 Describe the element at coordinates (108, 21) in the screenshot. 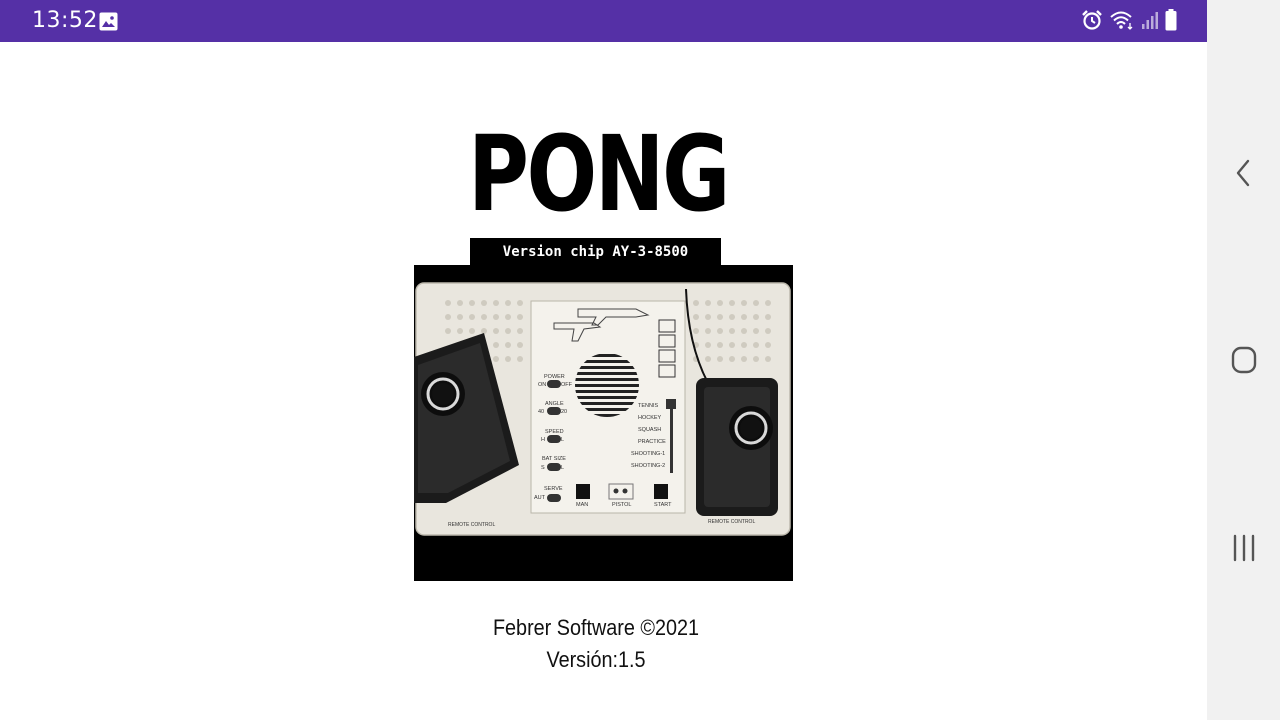

I see `gallery-icon` at that location.